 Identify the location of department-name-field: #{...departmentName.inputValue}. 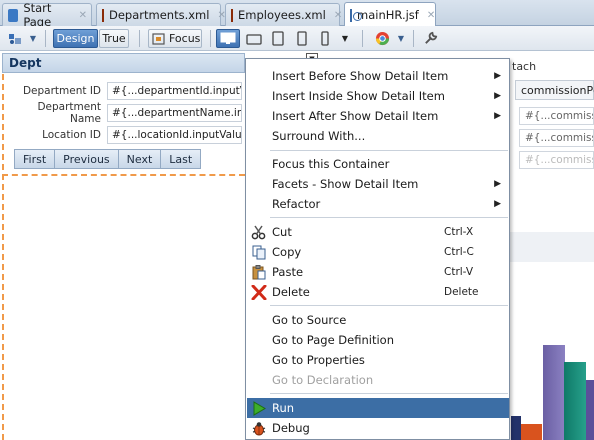
(174, 113).